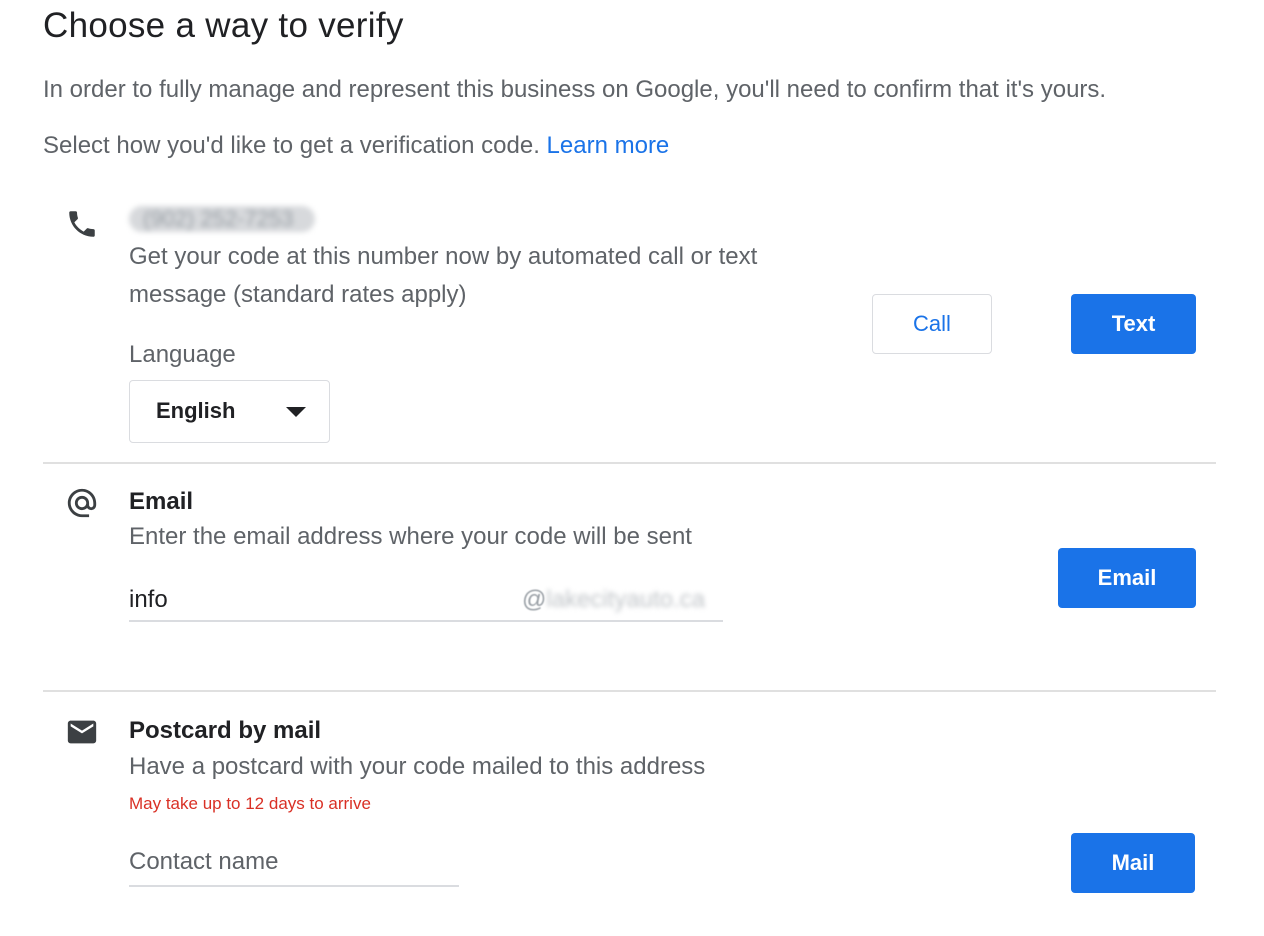  I want to click on phone-number: (902) 252-7253, so click(222, 219).